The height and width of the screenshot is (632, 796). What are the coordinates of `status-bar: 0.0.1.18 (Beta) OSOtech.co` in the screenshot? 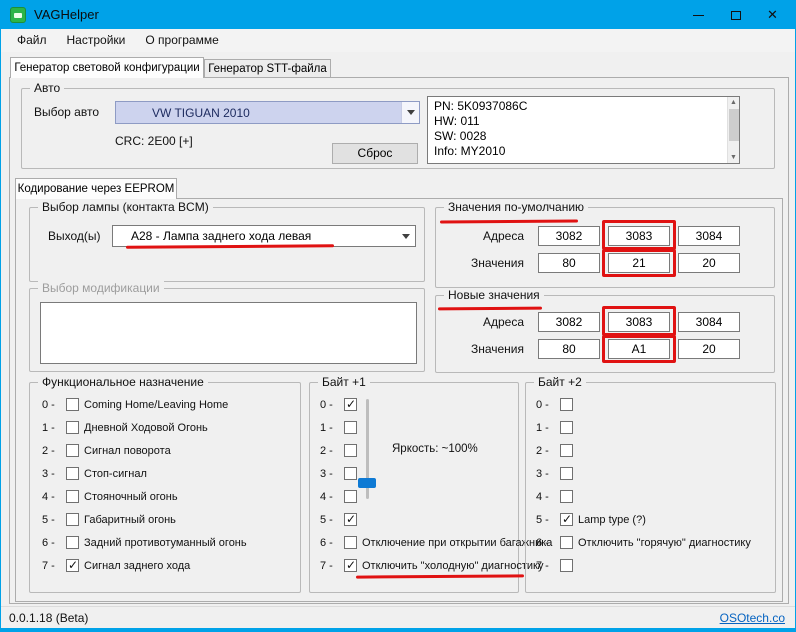 It's located at (398, 617).